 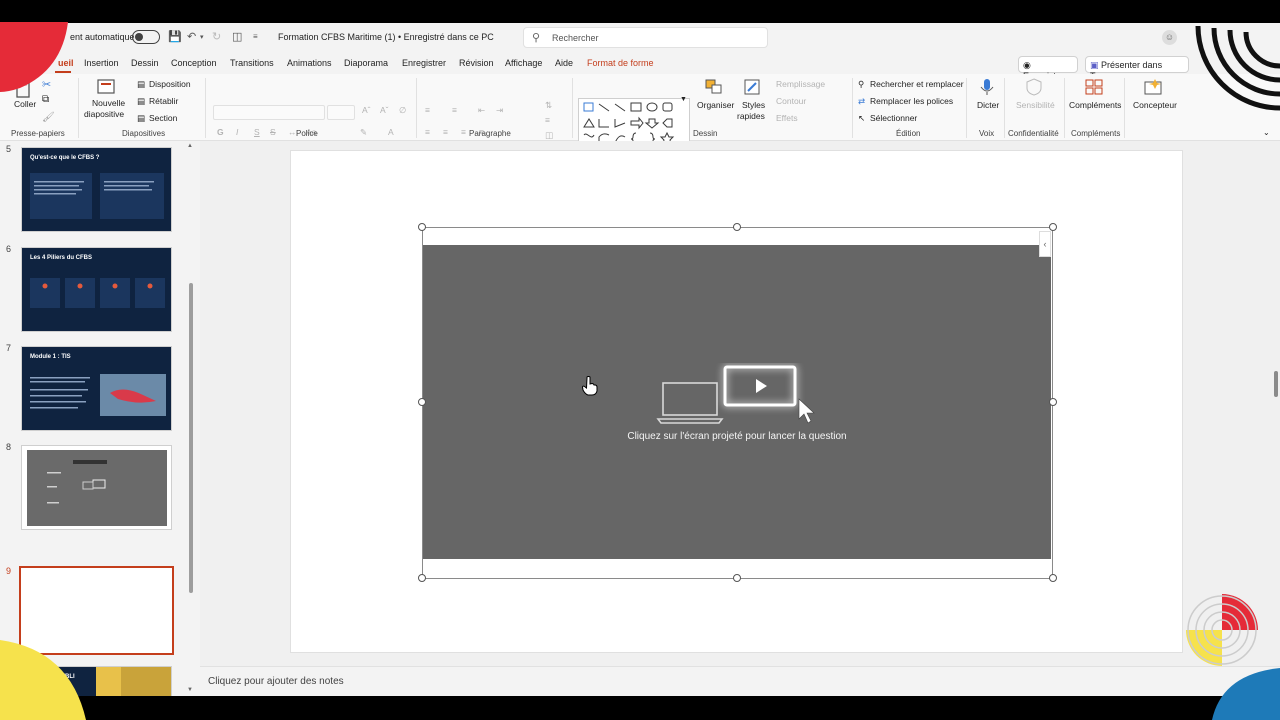 What do you see at coordinates (237, 132) in the screenshot?
I see `italic-button: I` at bounding box center [237, 132].